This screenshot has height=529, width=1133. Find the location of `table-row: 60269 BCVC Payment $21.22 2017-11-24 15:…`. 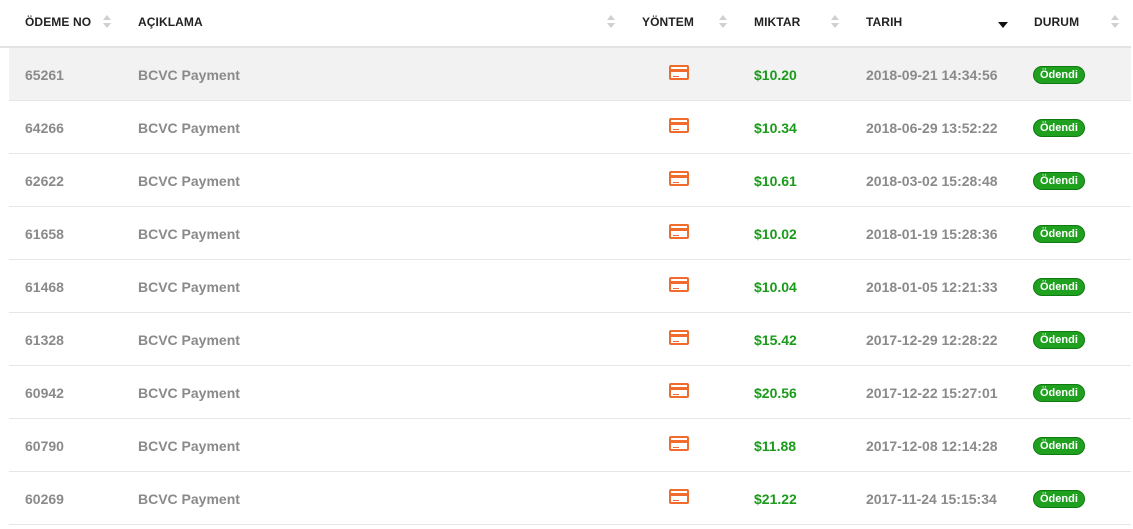

table-row: 60269 BCVC Payment $21.22 2017-11-24 15:… is located at coordinates (570, 498).